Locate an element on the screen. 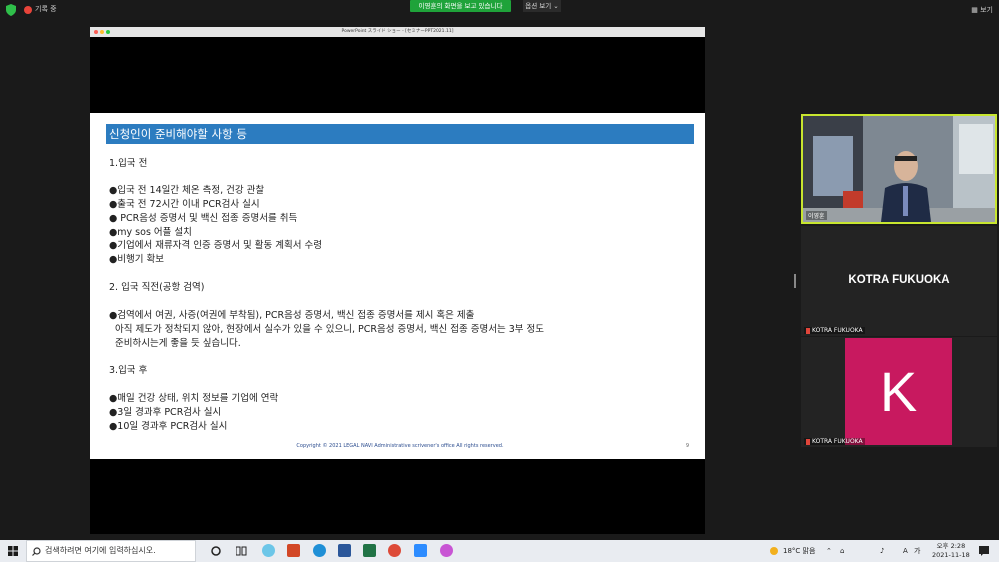  tray-volume-icon: ♪ is located at coordinates (882, 551).